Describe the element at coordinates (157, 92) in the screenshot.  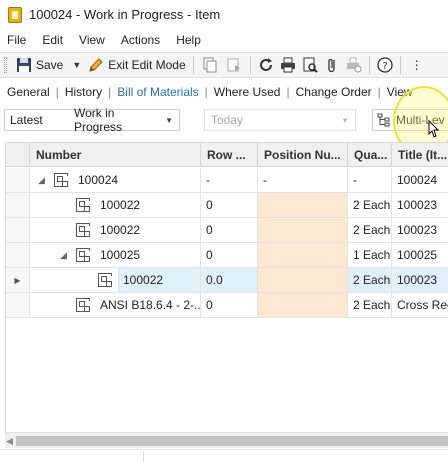
I see `tab-bill-of-materials: Bill of Materials` at that location.